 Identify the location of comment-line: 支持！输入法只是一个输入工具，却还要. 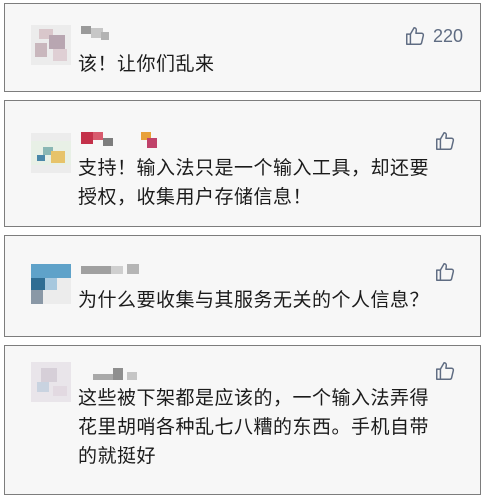
(254, 168).